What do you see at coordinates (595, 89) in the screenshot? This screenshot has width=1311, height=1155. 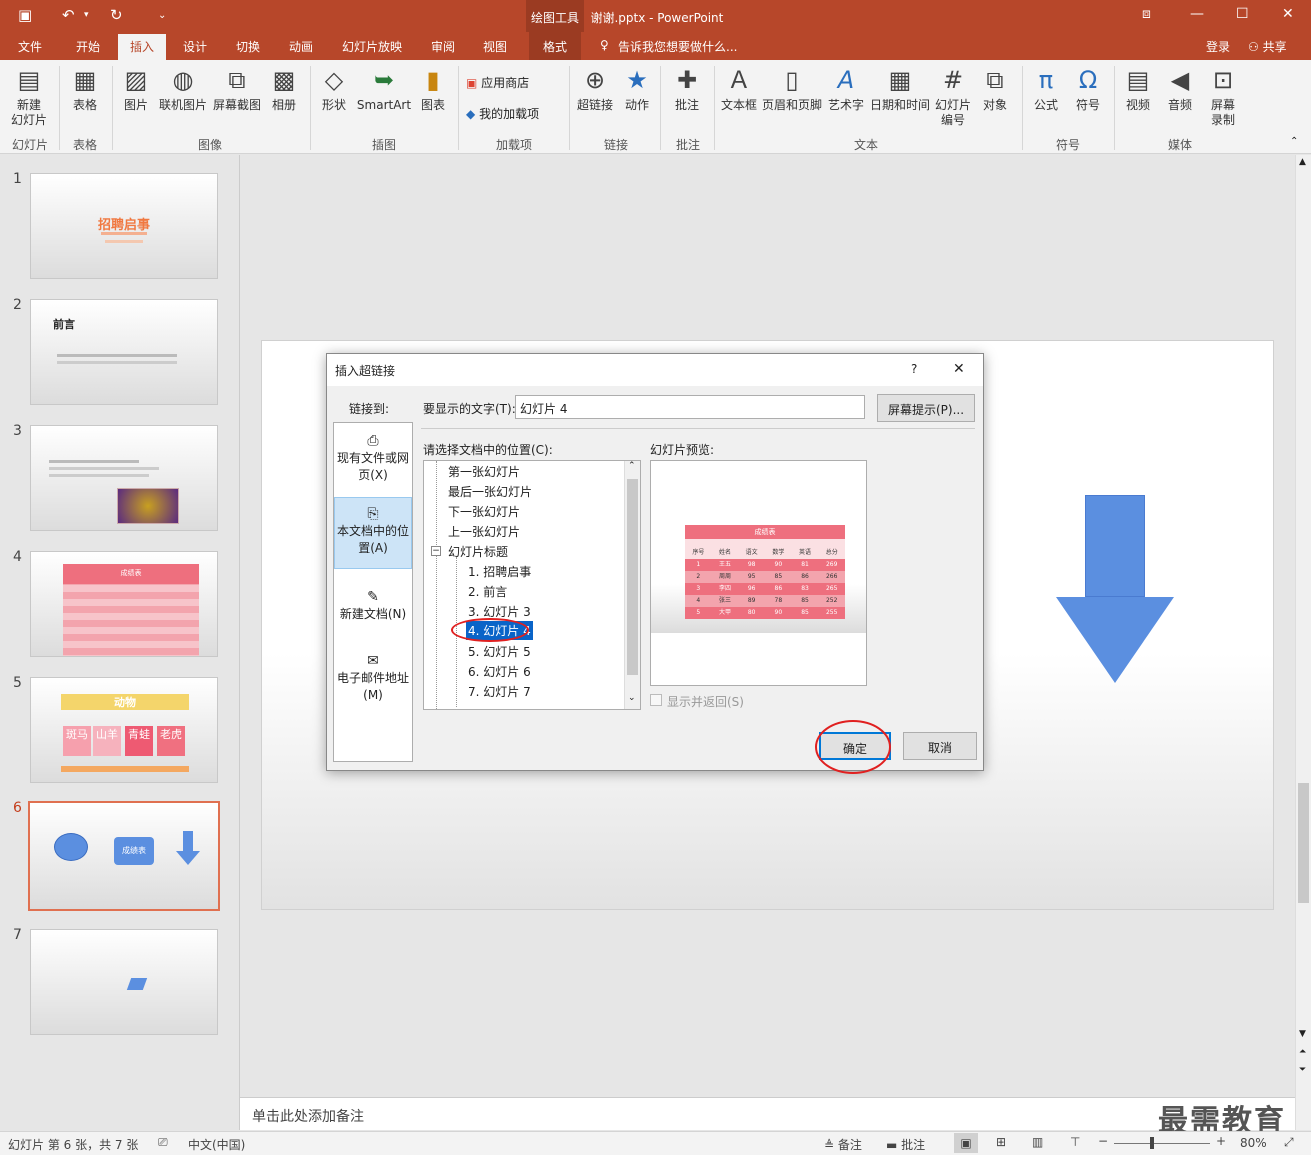 I see `hyperlink-button: ⊕ 超链接` at bounding box center [595, 89].